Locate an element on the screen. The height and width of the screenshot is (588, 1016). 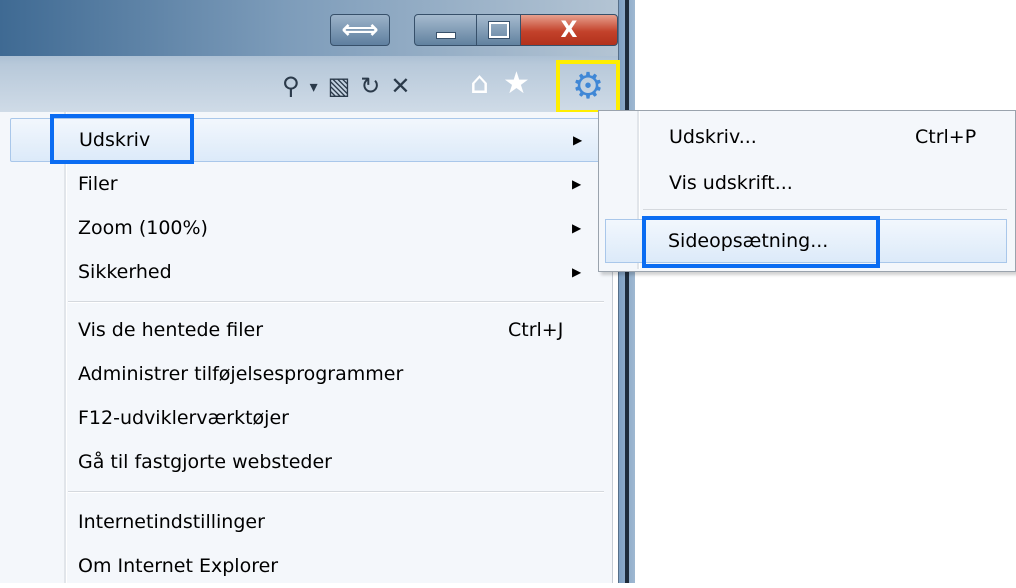
address-bar-controls: ⚲ ▾ ▧ ↻ ✕ is located at coordinates (346, 86).